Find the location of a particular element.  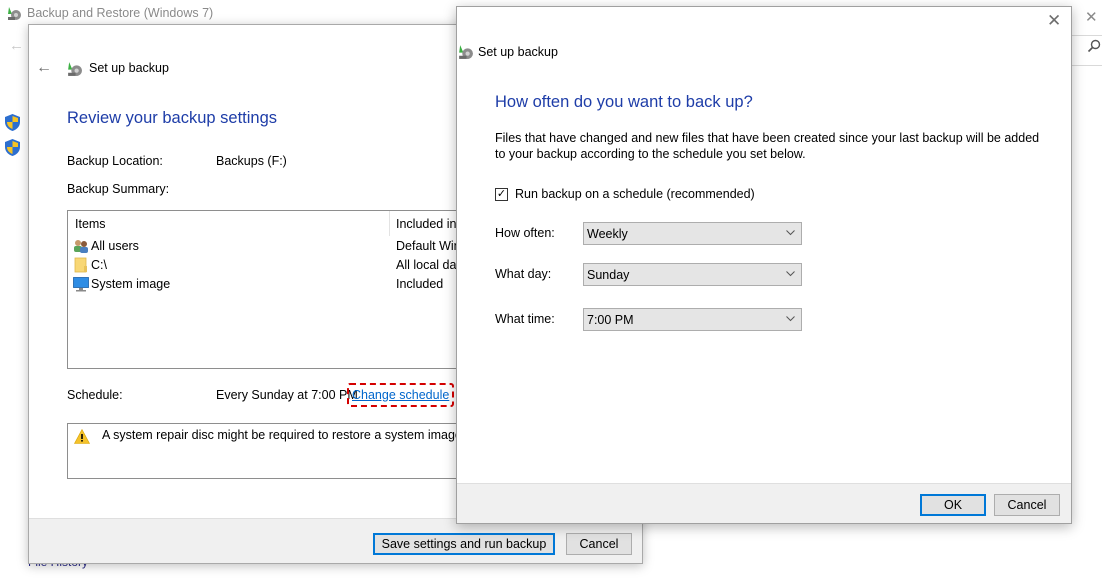

how-often-dropdown: Weekly is located at coordinates (692, 233).